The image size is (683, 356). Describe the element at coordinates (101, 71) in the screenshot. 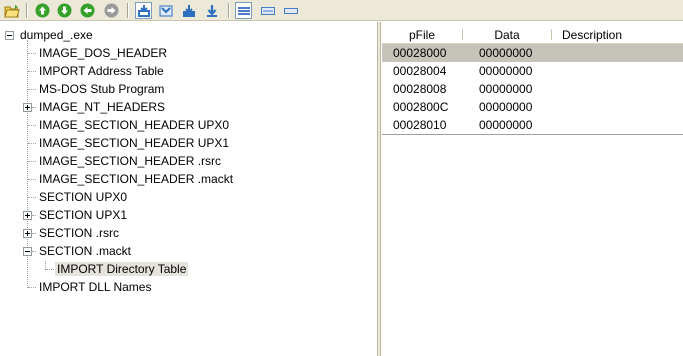

I see `tree-item-import-address-table: IMPORT Address Table` at that location.